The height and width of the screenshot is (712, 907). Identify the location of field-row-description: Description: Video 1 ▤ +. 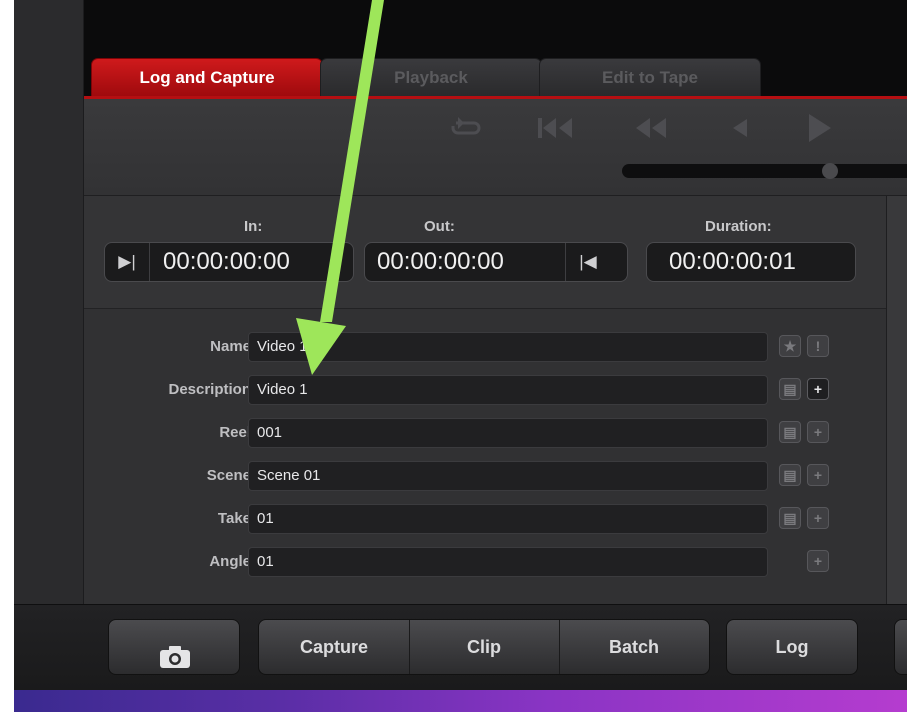
(484, 390).